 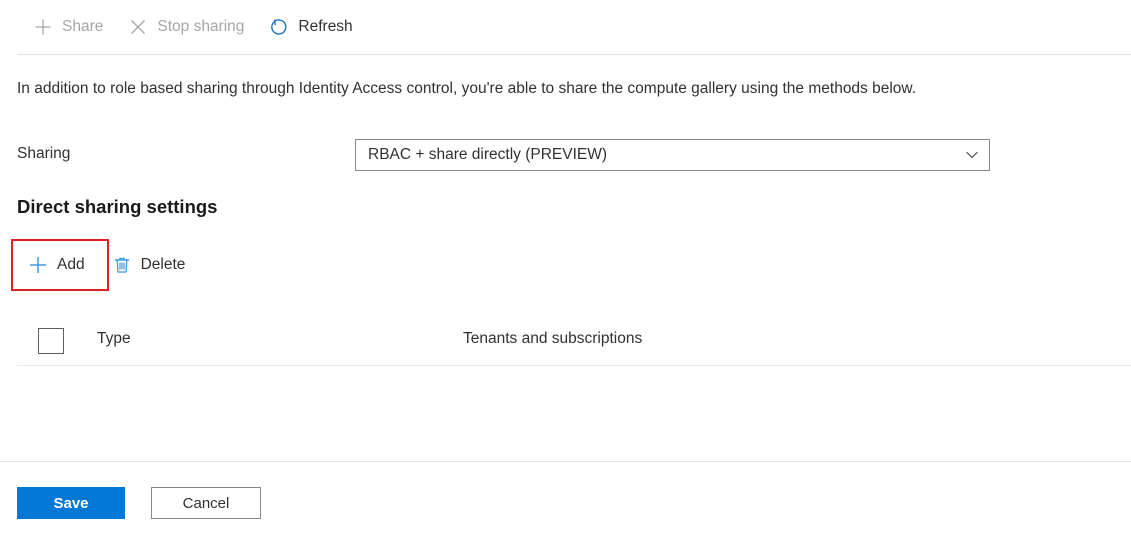 What do you see at coordinates (51, 341) in the screenshot?
I see `select-all-checkbox` at bounding box center [51, 341].